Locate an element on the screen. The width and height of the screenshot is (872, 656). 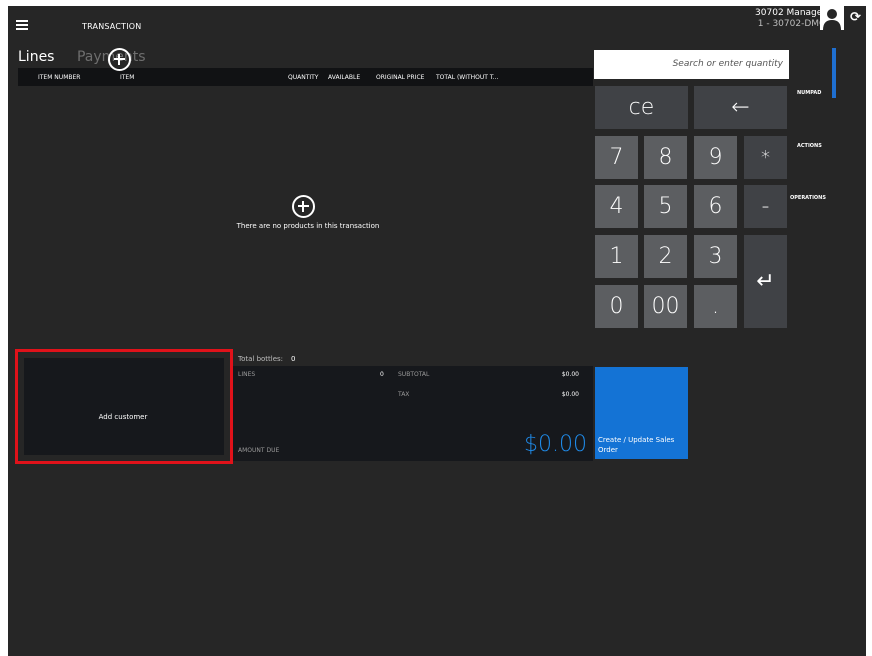
add-customer-button is located at coordinates (124, 406).